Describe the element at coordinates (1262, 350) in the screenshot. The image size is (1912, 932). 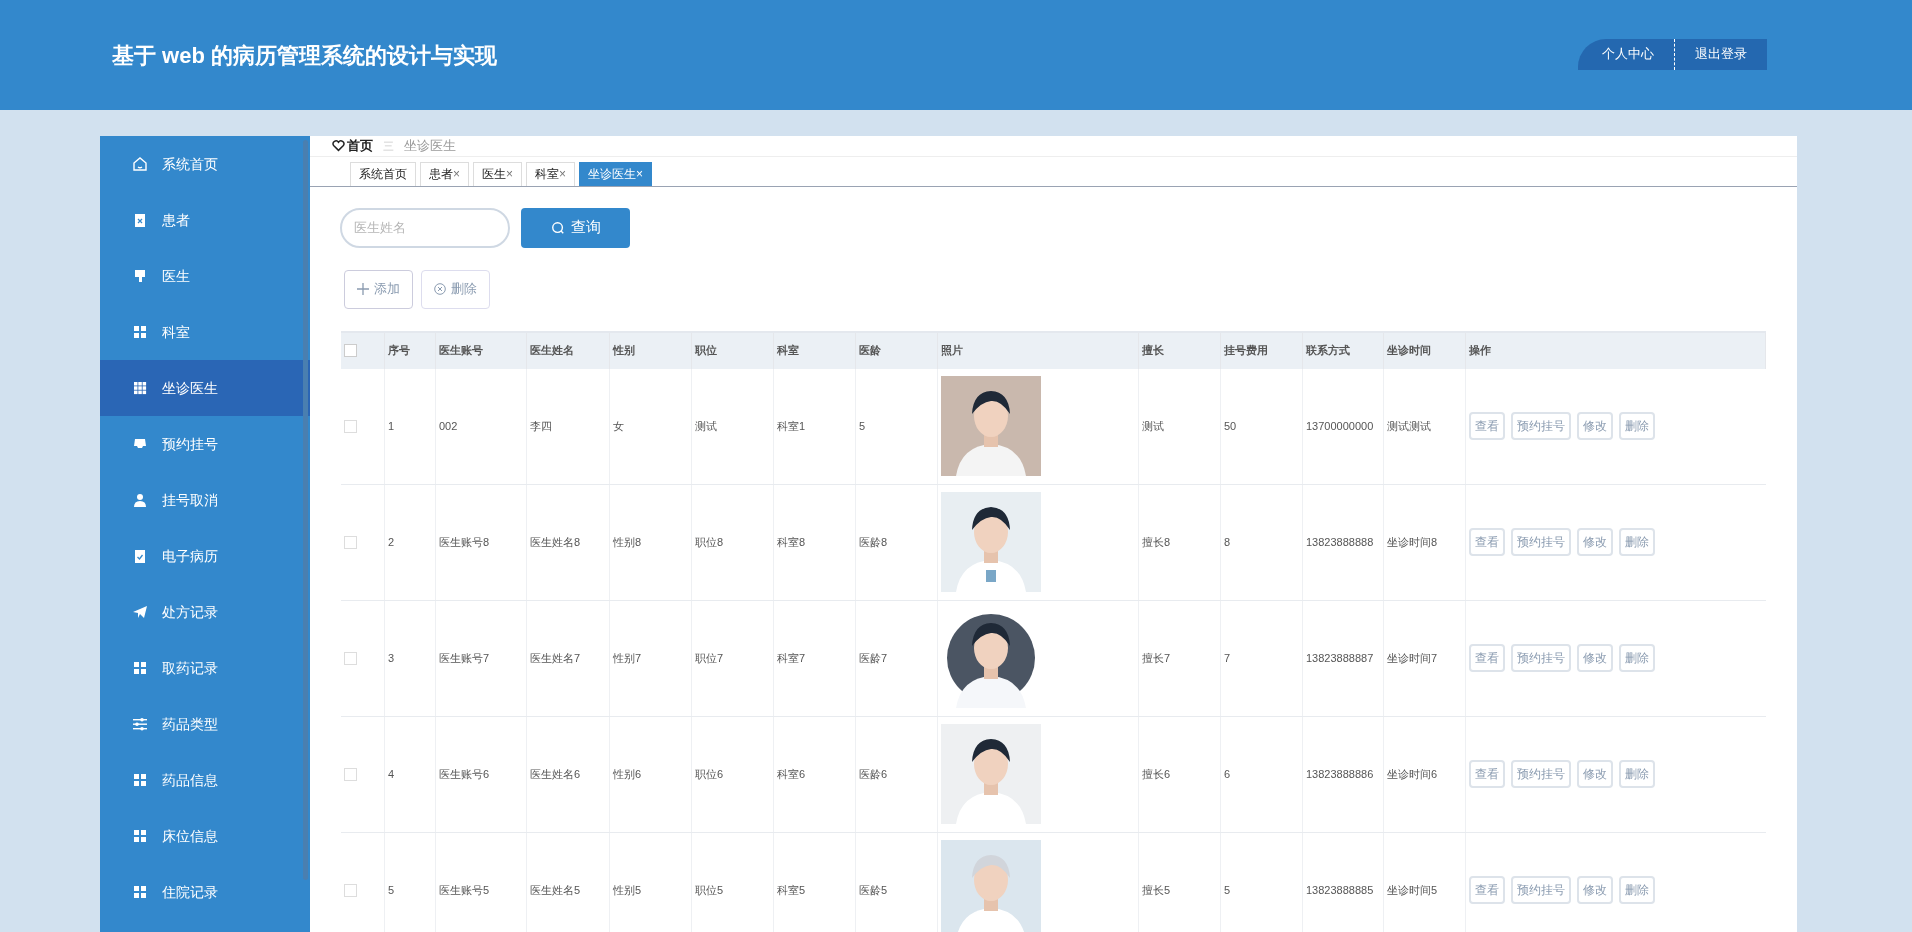
I see `column-header: 挂号费用` at that location.